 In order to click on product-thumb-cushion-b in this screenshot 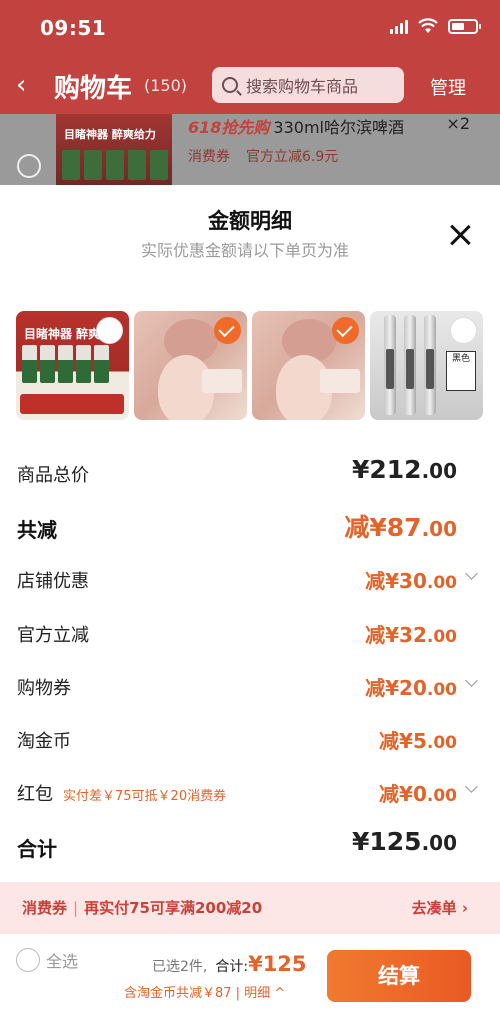, I will do `click(308, 365)`.